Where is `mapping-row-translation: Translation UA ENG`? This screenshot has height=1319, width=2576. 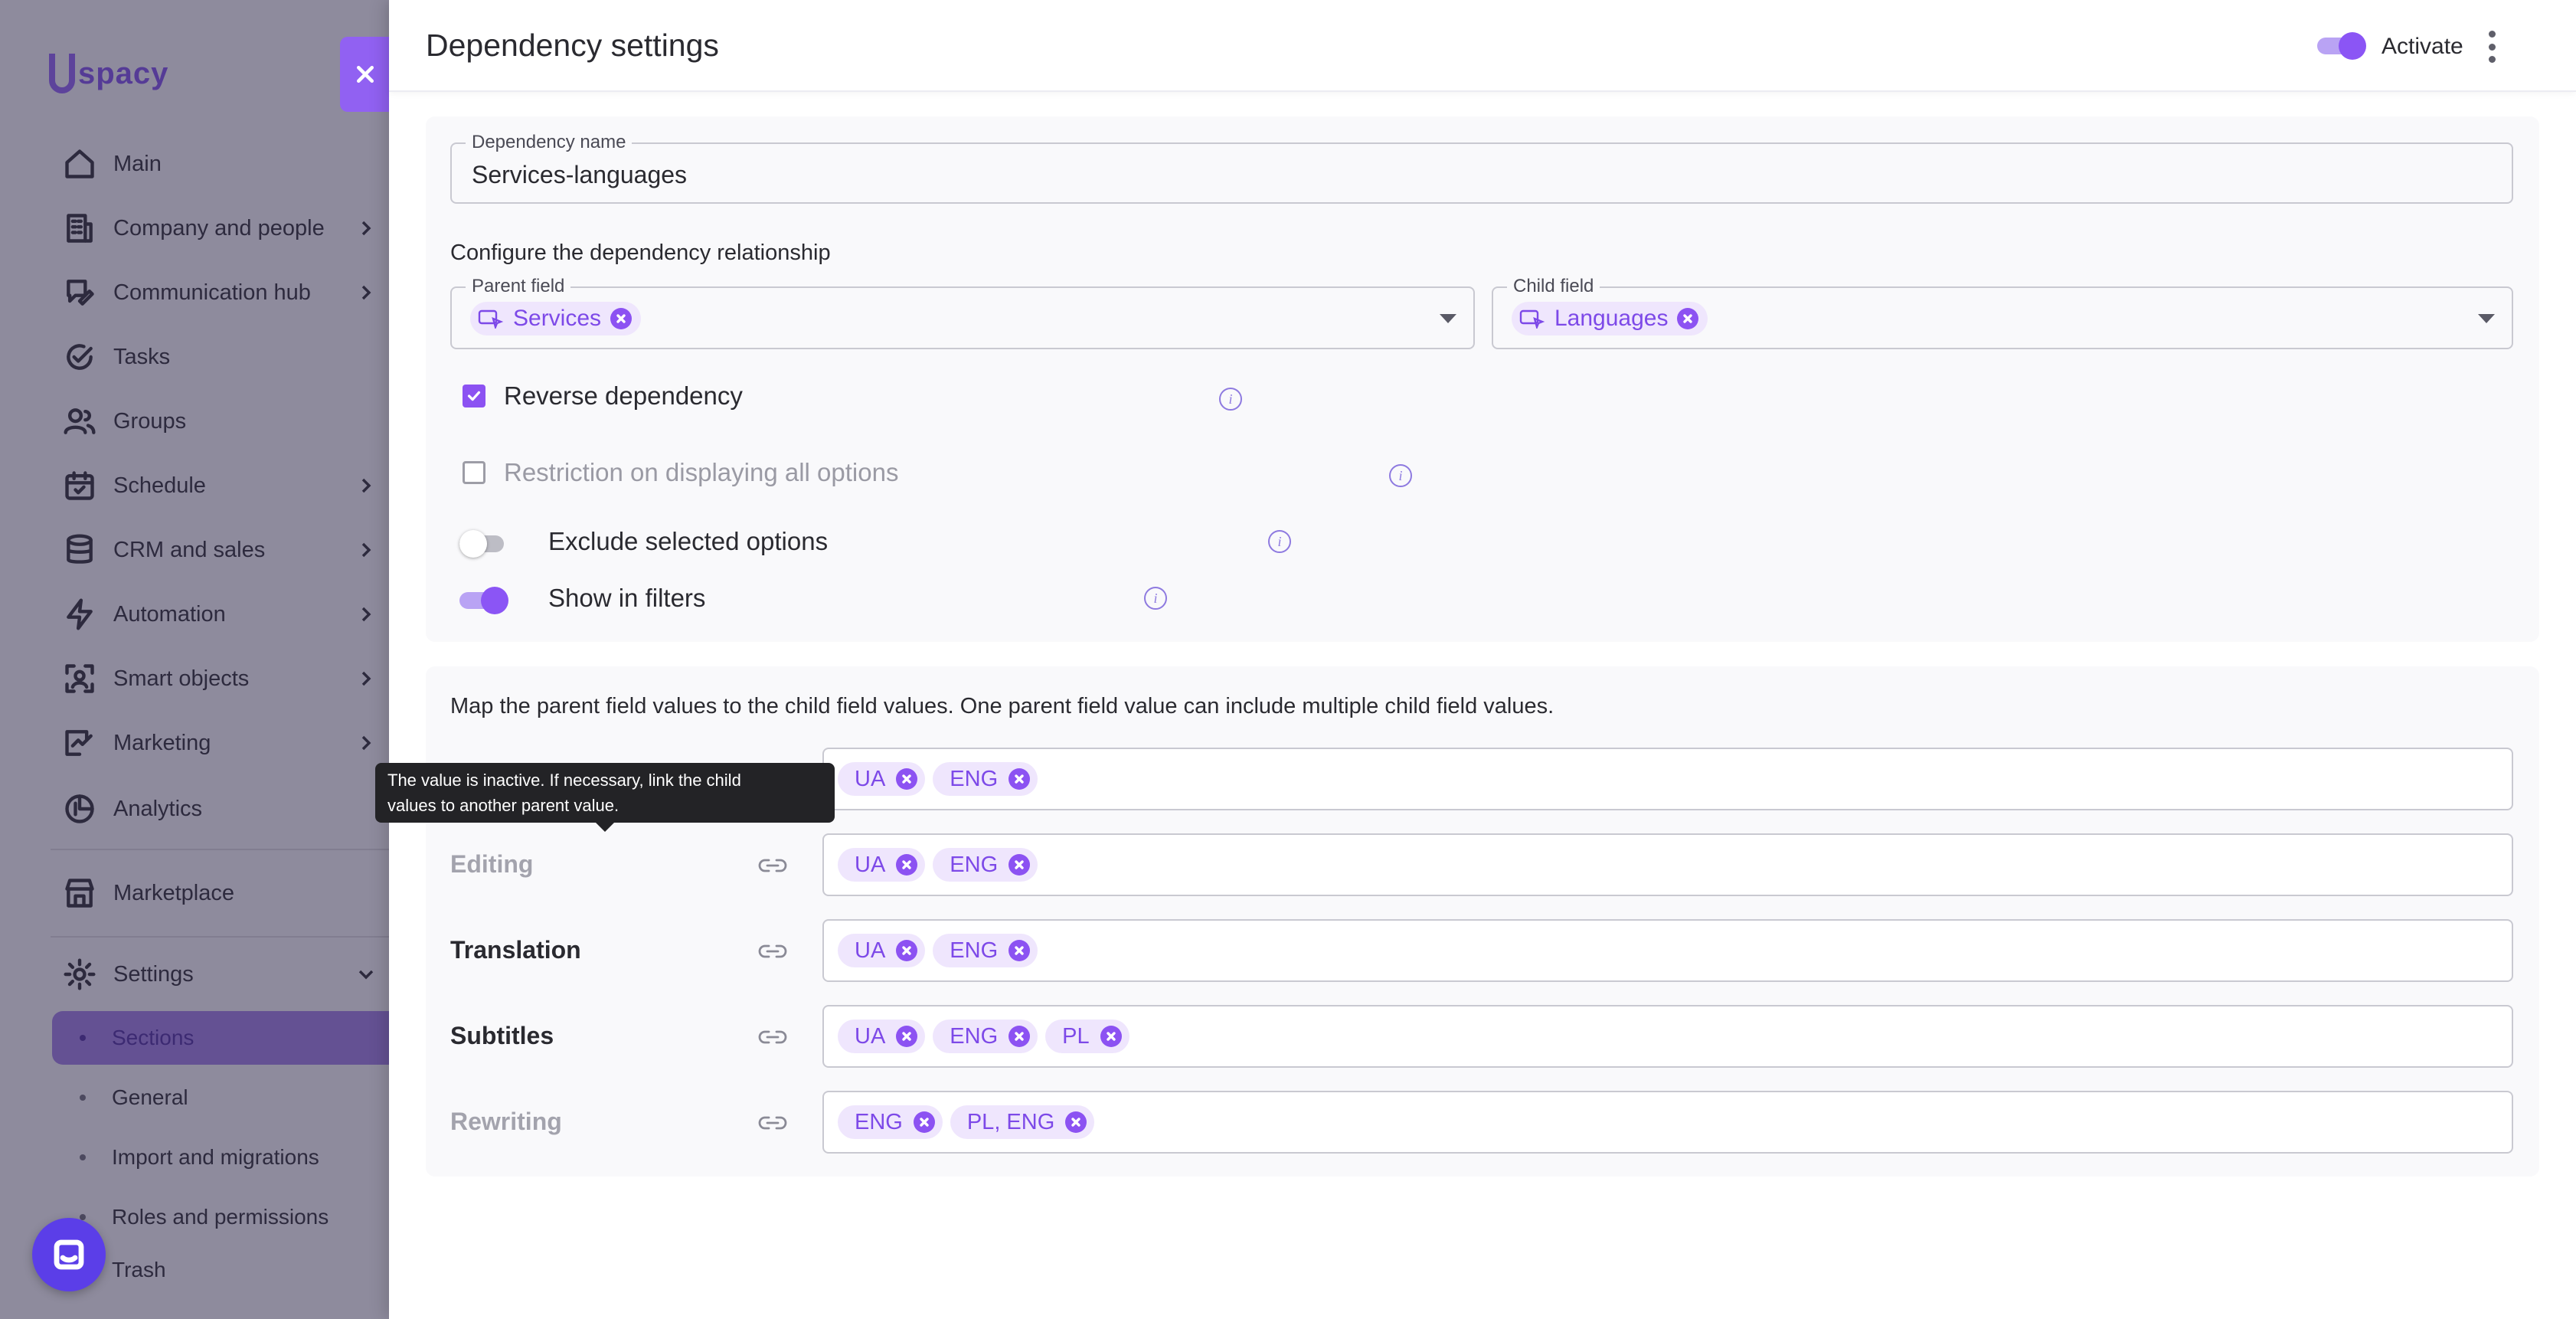 mapping-row-translation: Translation UA ENG is located at coordinates (1481, 950).